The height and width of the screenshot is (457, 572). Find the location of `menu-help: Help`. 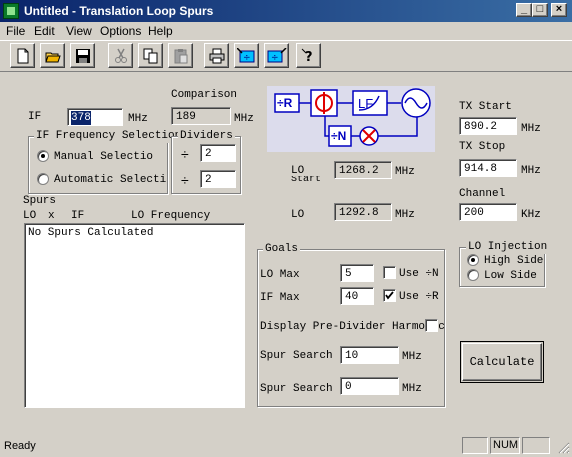

menu-help: Help is located at coordinates (160, 31).